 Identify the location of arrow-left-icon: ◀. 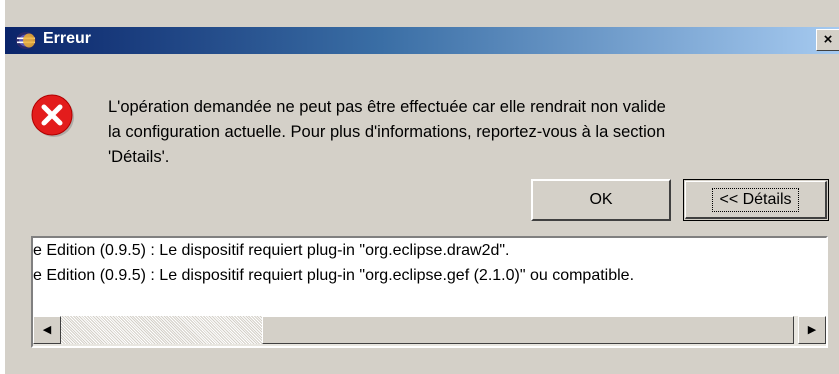
(47, 329).